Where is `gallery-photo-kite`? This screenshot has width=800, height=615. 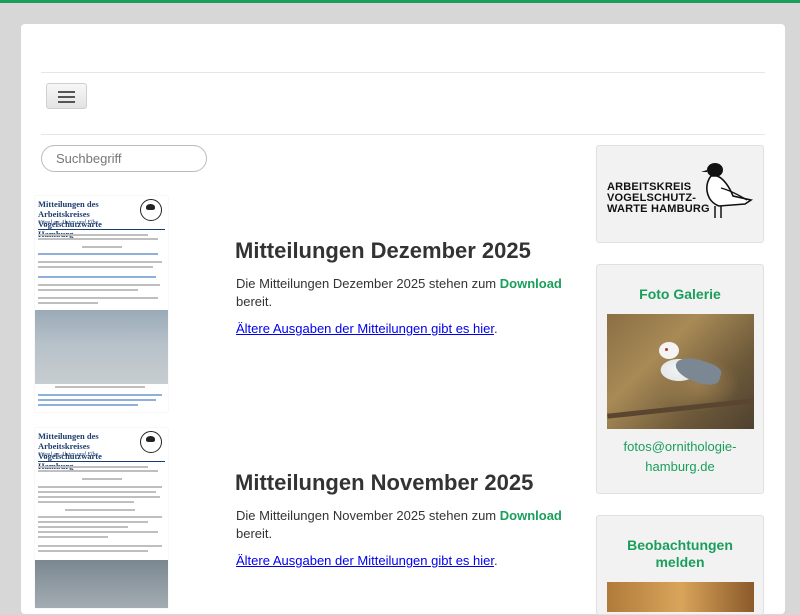 gallery-photo-kite is located at coordinates (680, 371).